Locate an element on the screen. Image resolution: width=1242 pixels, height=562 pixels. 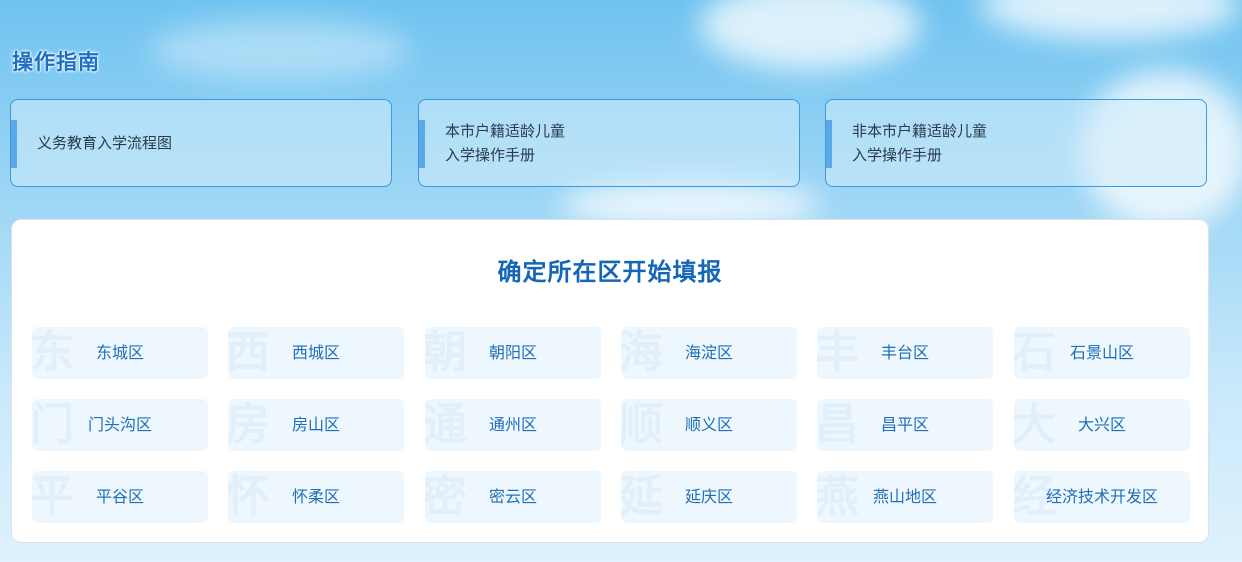
district-label: 平谷区 is located at coordinates (119, 496).